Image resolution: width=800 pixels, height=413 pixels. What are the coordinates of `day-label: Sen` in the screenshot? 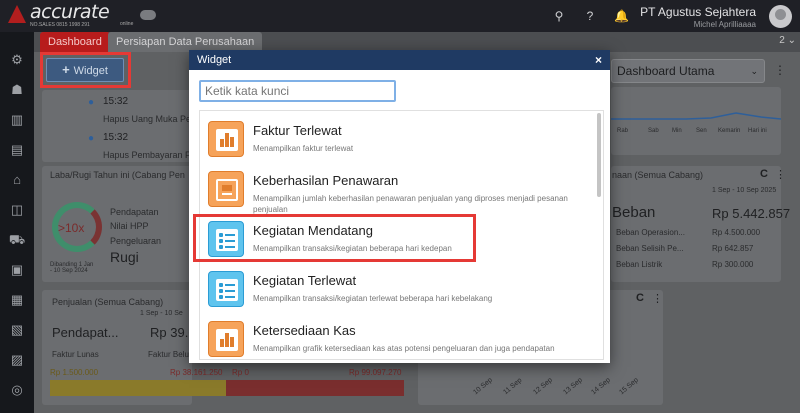 It's located at (701, 131).